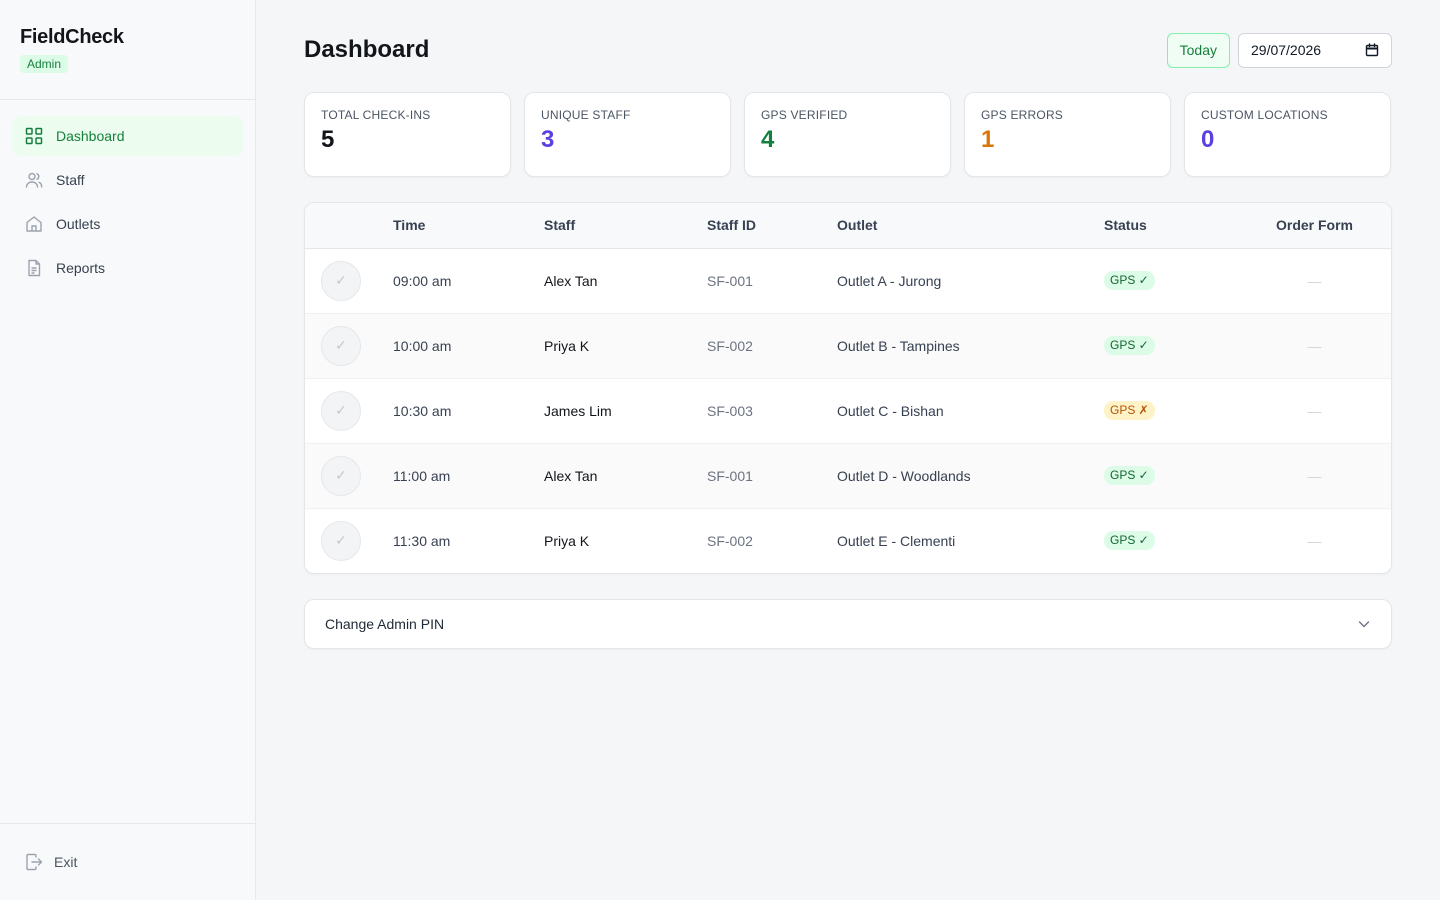 This screenshot has width=1440, height=900. I want to click on stat-card-gps-verified: GPS VERIFIED 4, so click(847, 134).